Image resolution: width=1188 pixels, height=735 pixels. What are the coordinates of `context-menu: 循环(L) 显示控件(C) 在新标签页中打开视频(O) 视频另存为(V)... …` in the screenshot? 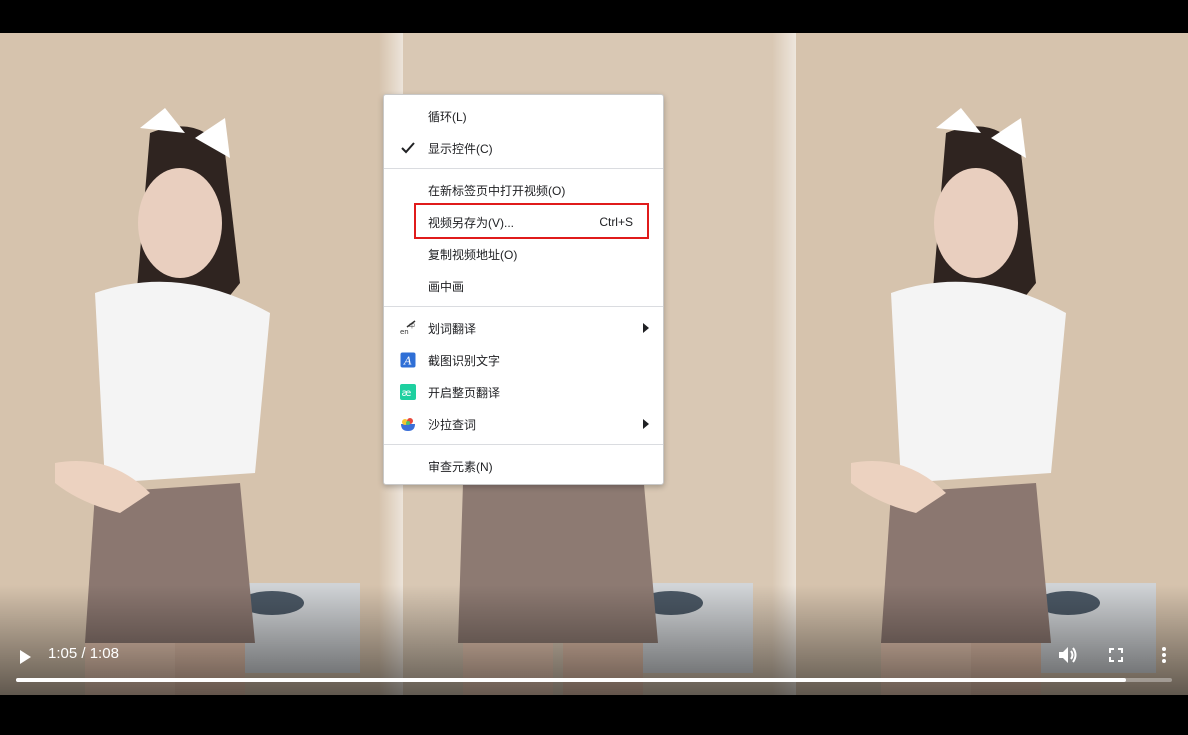 It's located at (523, 289).